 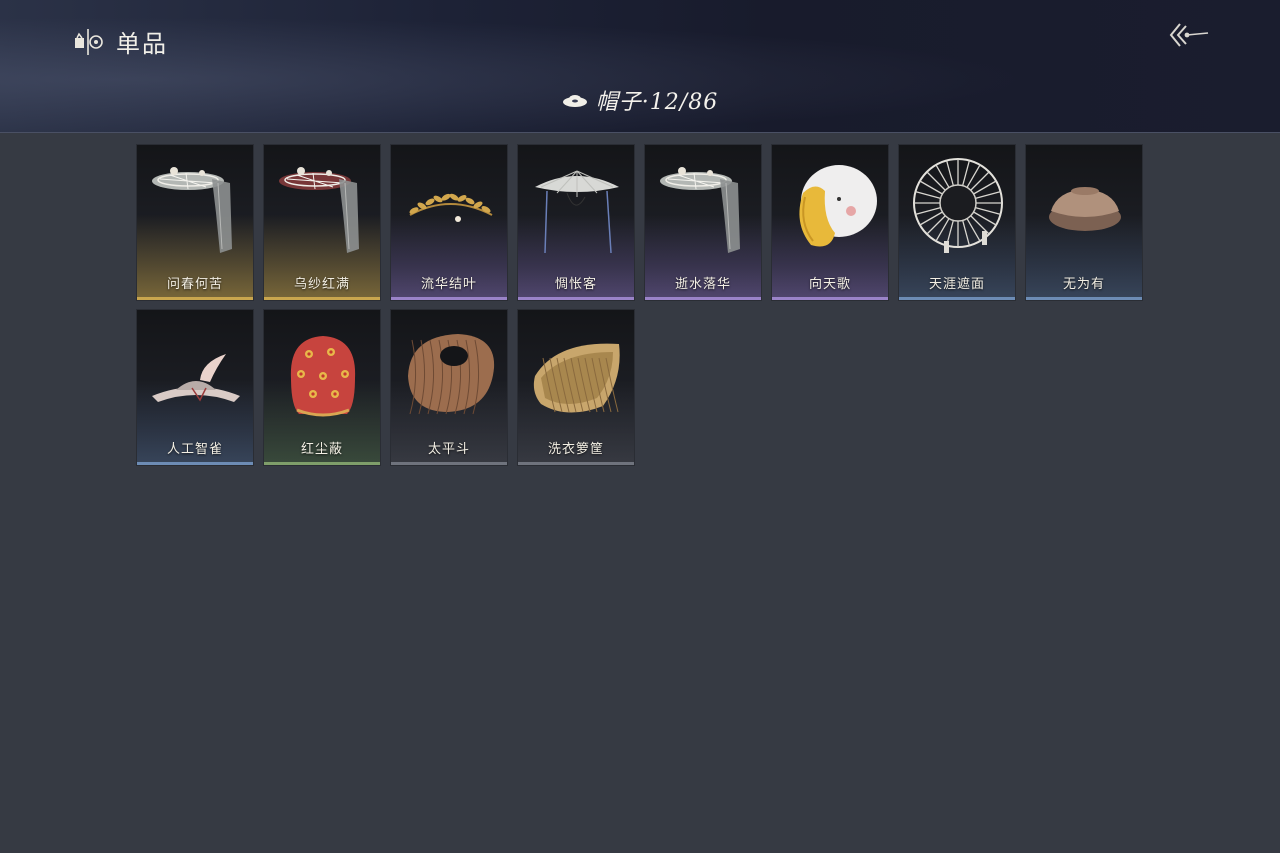 I want to click on hat-icon, so click(x=574, y=101).